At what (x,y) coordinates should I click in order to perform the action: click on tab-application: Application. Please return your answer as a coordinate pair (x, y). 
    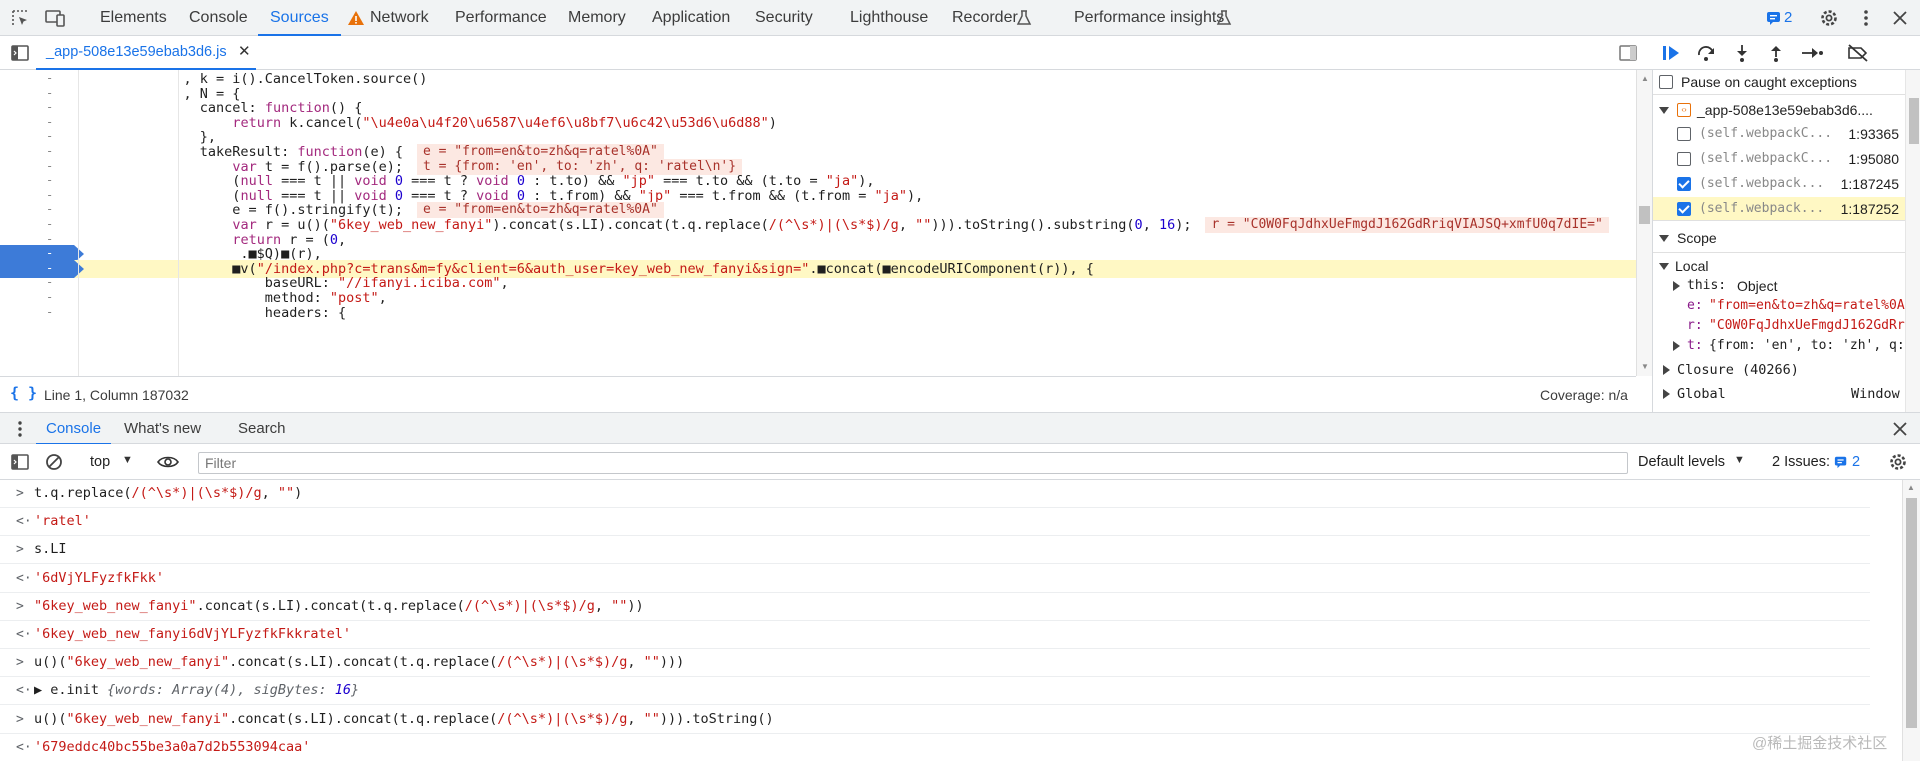
    Looking at the image, I should click on (691, 18).